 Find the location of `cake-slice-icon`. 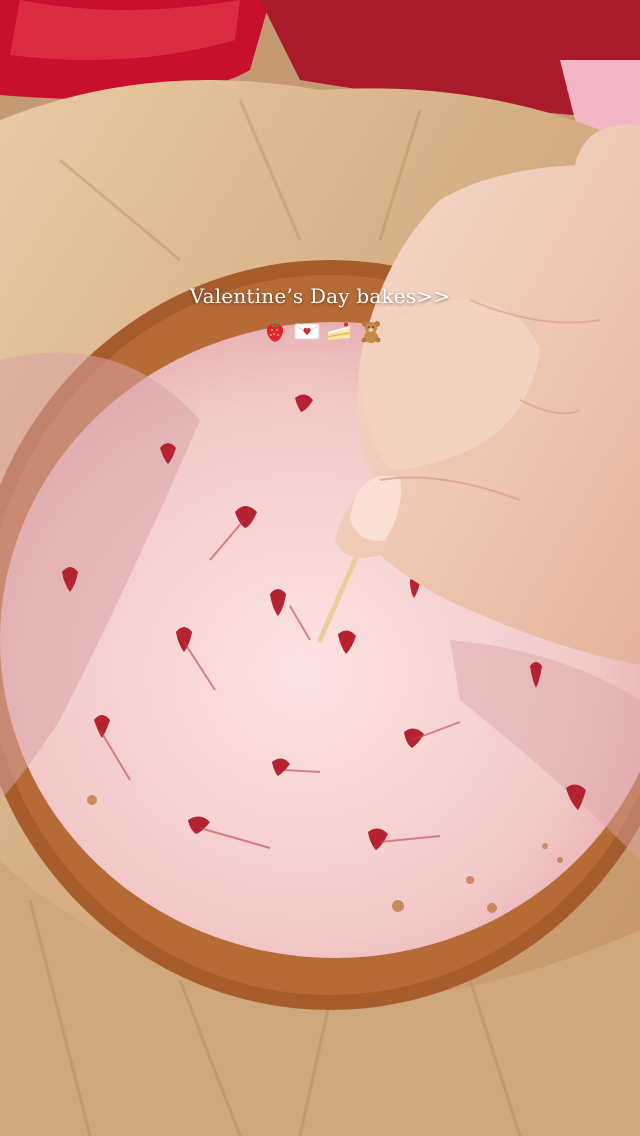

cake-slice-icon is located at coordinates (339, 331).